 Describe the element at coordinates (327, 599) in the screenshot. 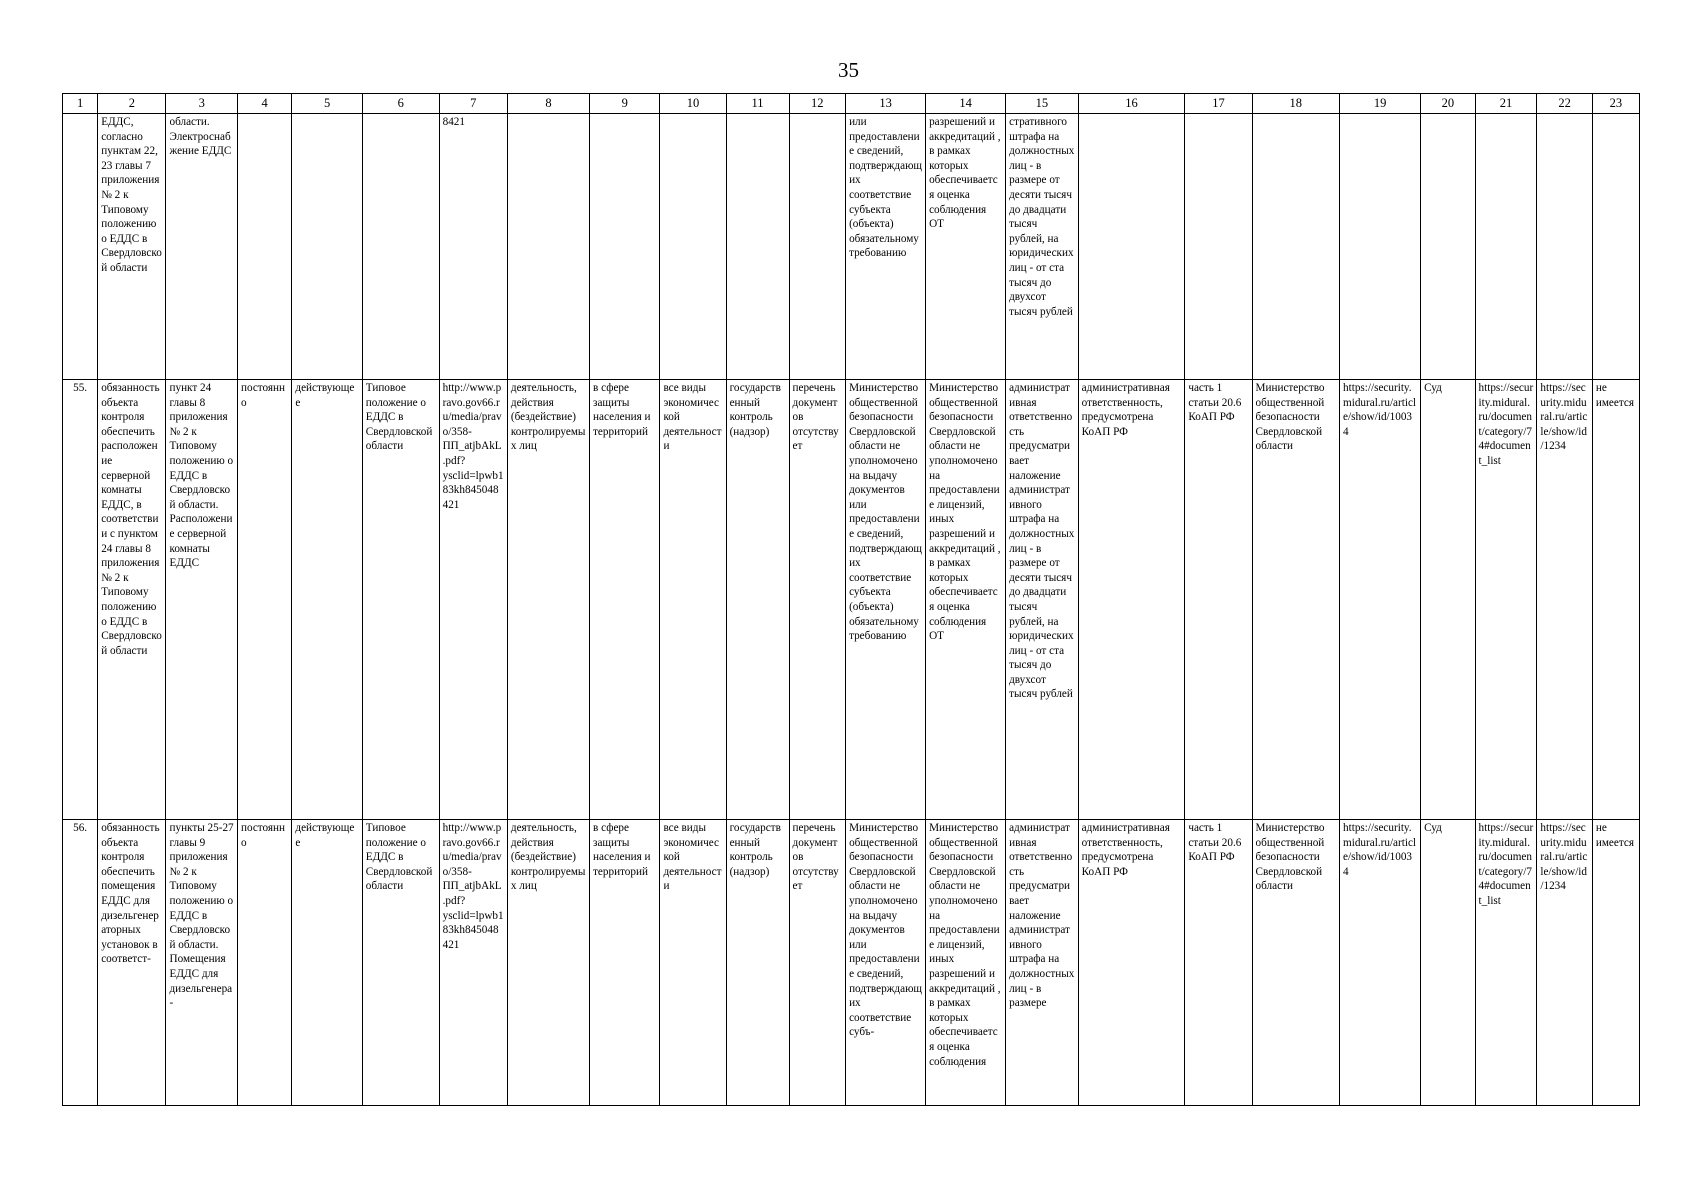

I see `cell-r1-c5: действующее` at that location.